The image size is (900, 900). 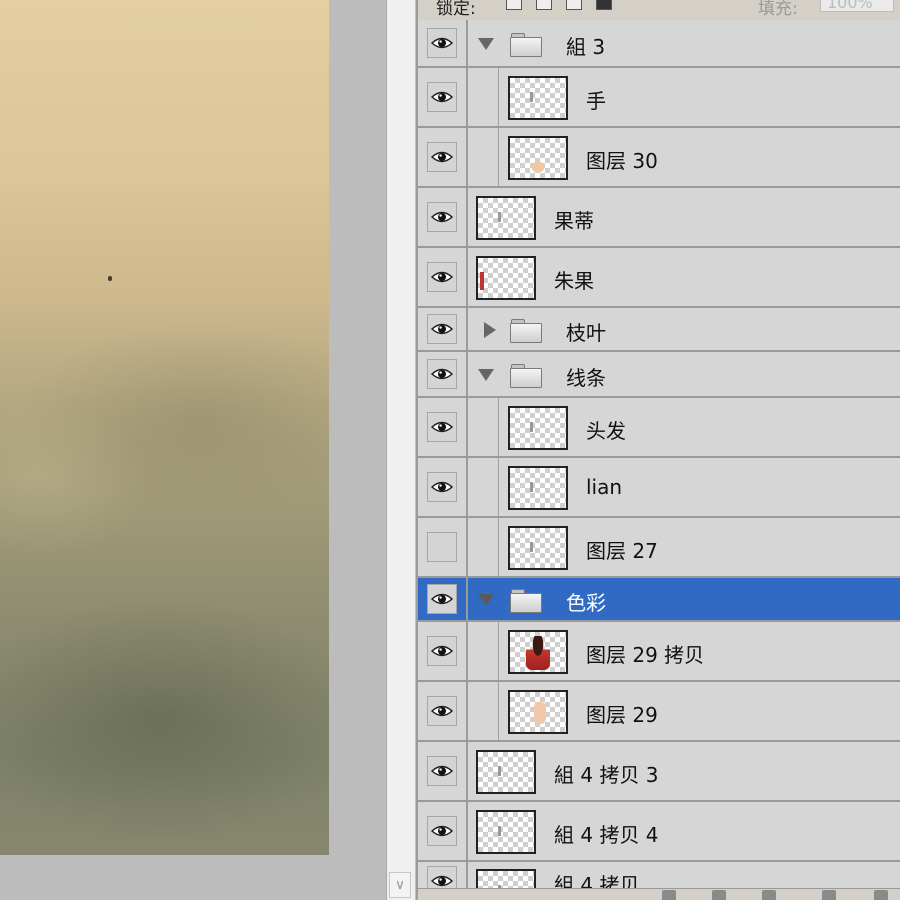 I want to click on delete-layer-icon, so click(x=881, y=895).